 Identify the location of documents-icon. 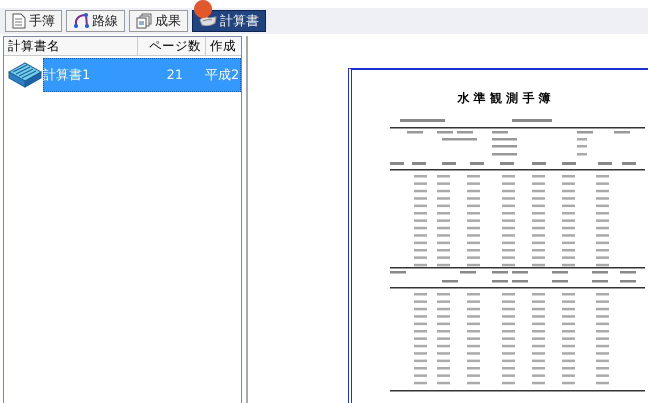
(144, 21).